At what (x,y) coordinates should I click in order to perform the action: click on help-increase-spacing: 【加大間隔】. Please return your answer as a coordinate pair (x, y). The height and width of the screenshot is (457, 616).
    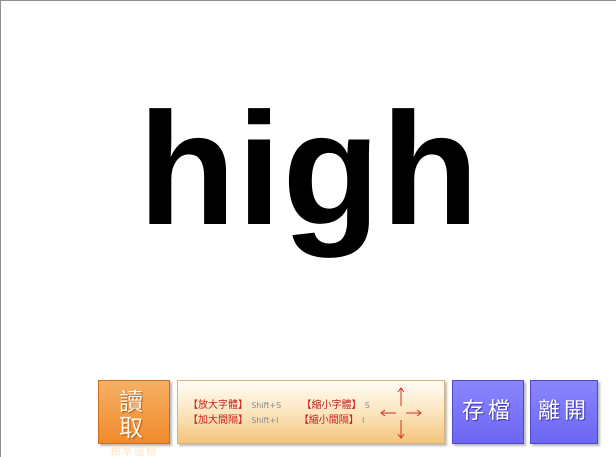
    Looking at the image, I should click on (218, 420).